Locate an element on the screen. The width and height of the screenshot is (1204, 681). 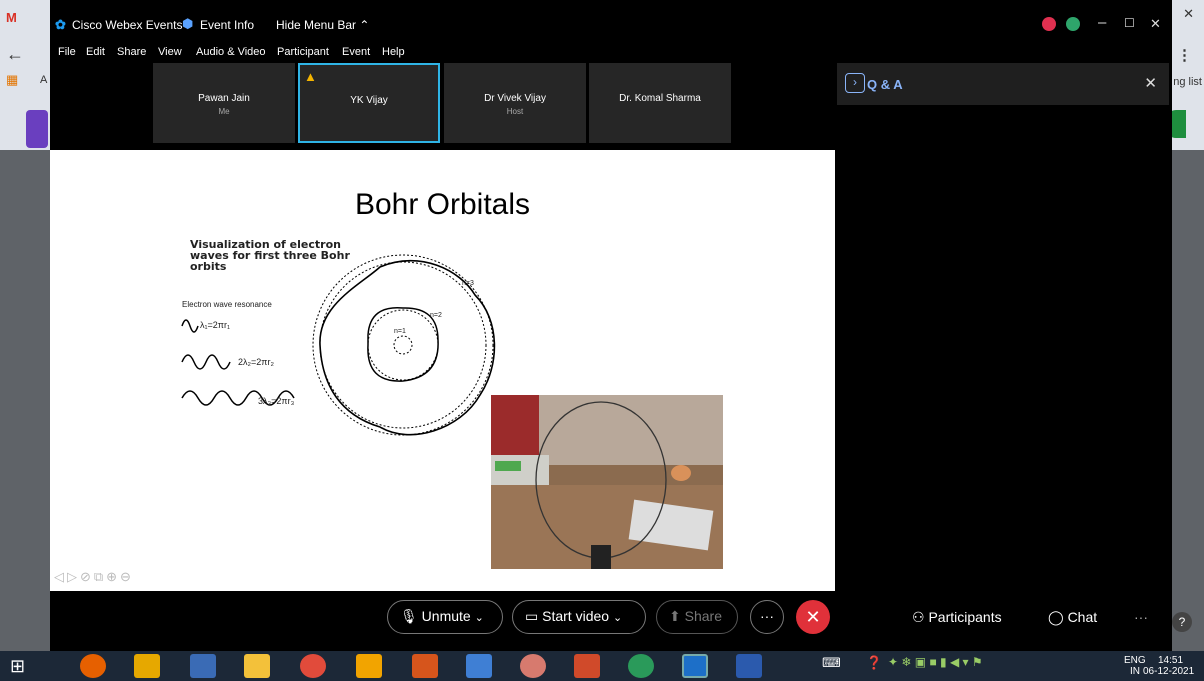
word-icon is located at coordinates (749, 666).